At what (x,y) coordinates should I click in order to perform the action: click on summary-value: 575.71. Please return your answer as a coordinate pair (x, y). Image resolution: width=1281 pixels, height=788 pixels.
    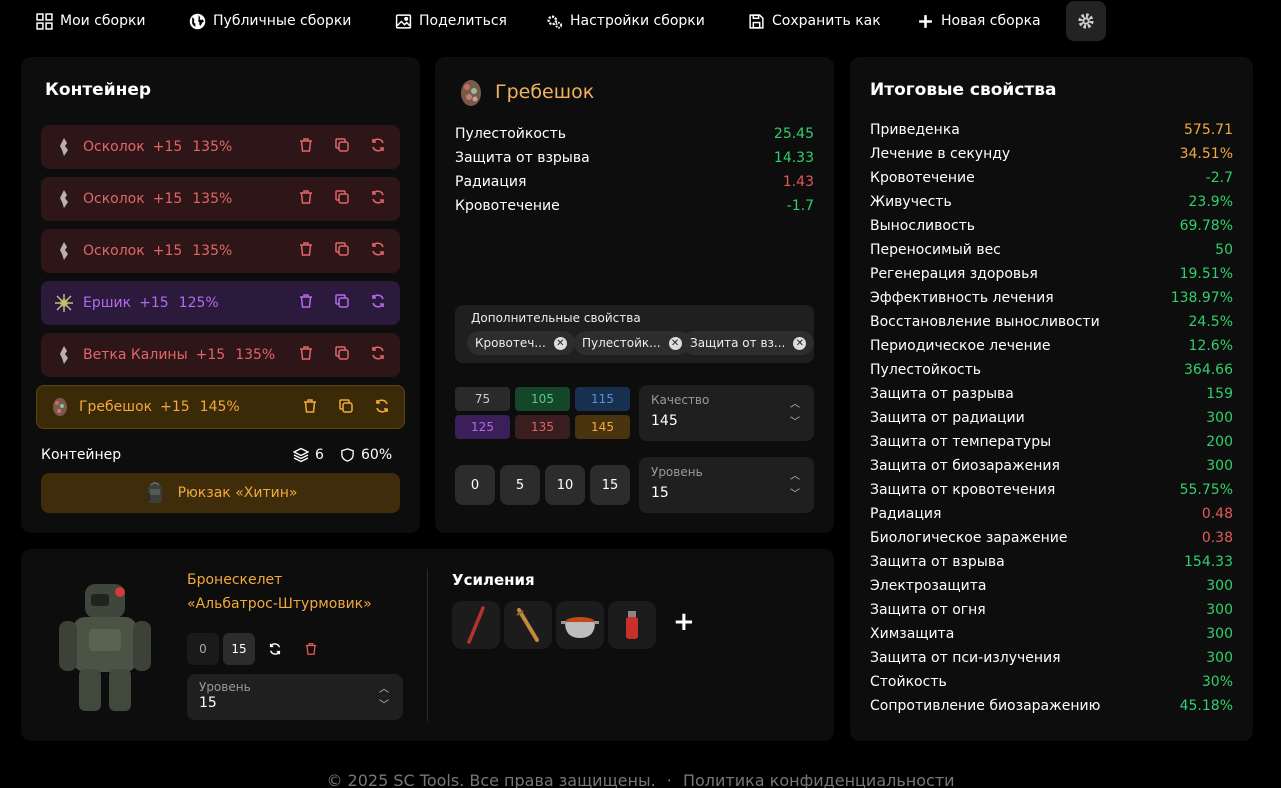
    Looking at the image, I should click on (1208, 130).